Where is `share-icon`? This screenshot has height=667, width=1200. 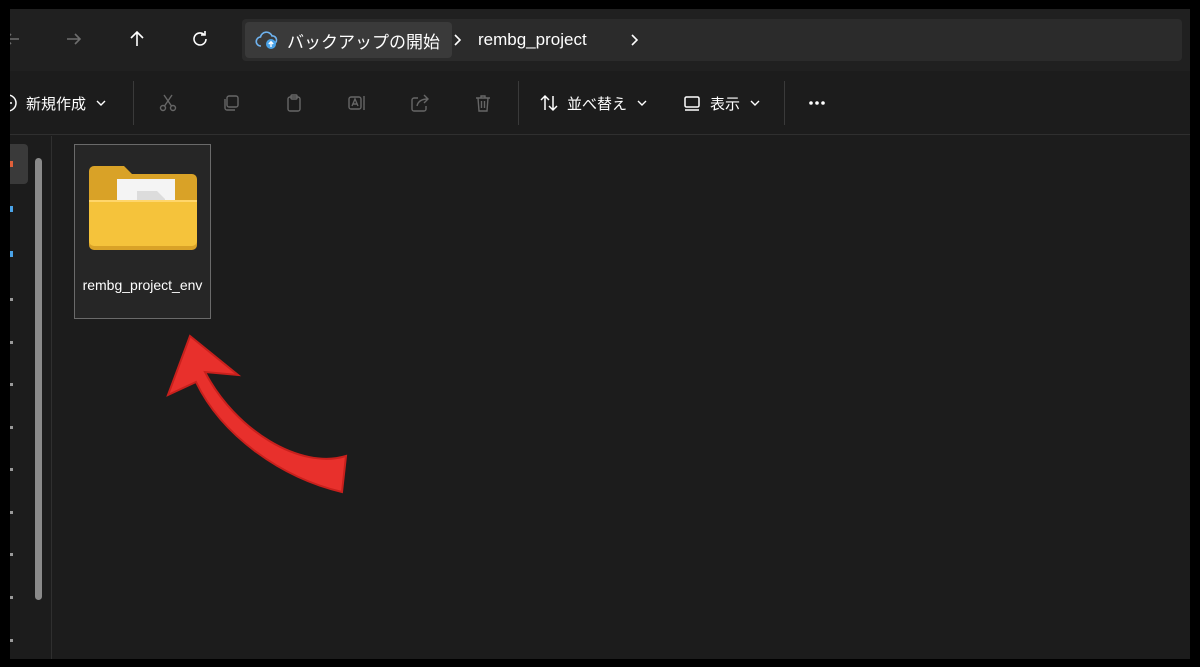 share-icon is located at coordinates (420, 103).